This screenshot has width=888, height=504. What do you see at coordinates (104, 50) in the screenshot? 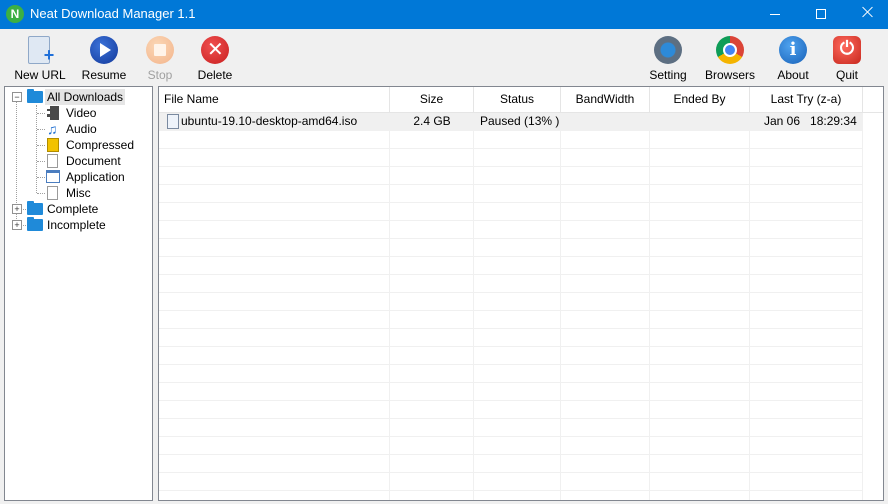
I see `resume-icon` at bounding box center [104, 50].